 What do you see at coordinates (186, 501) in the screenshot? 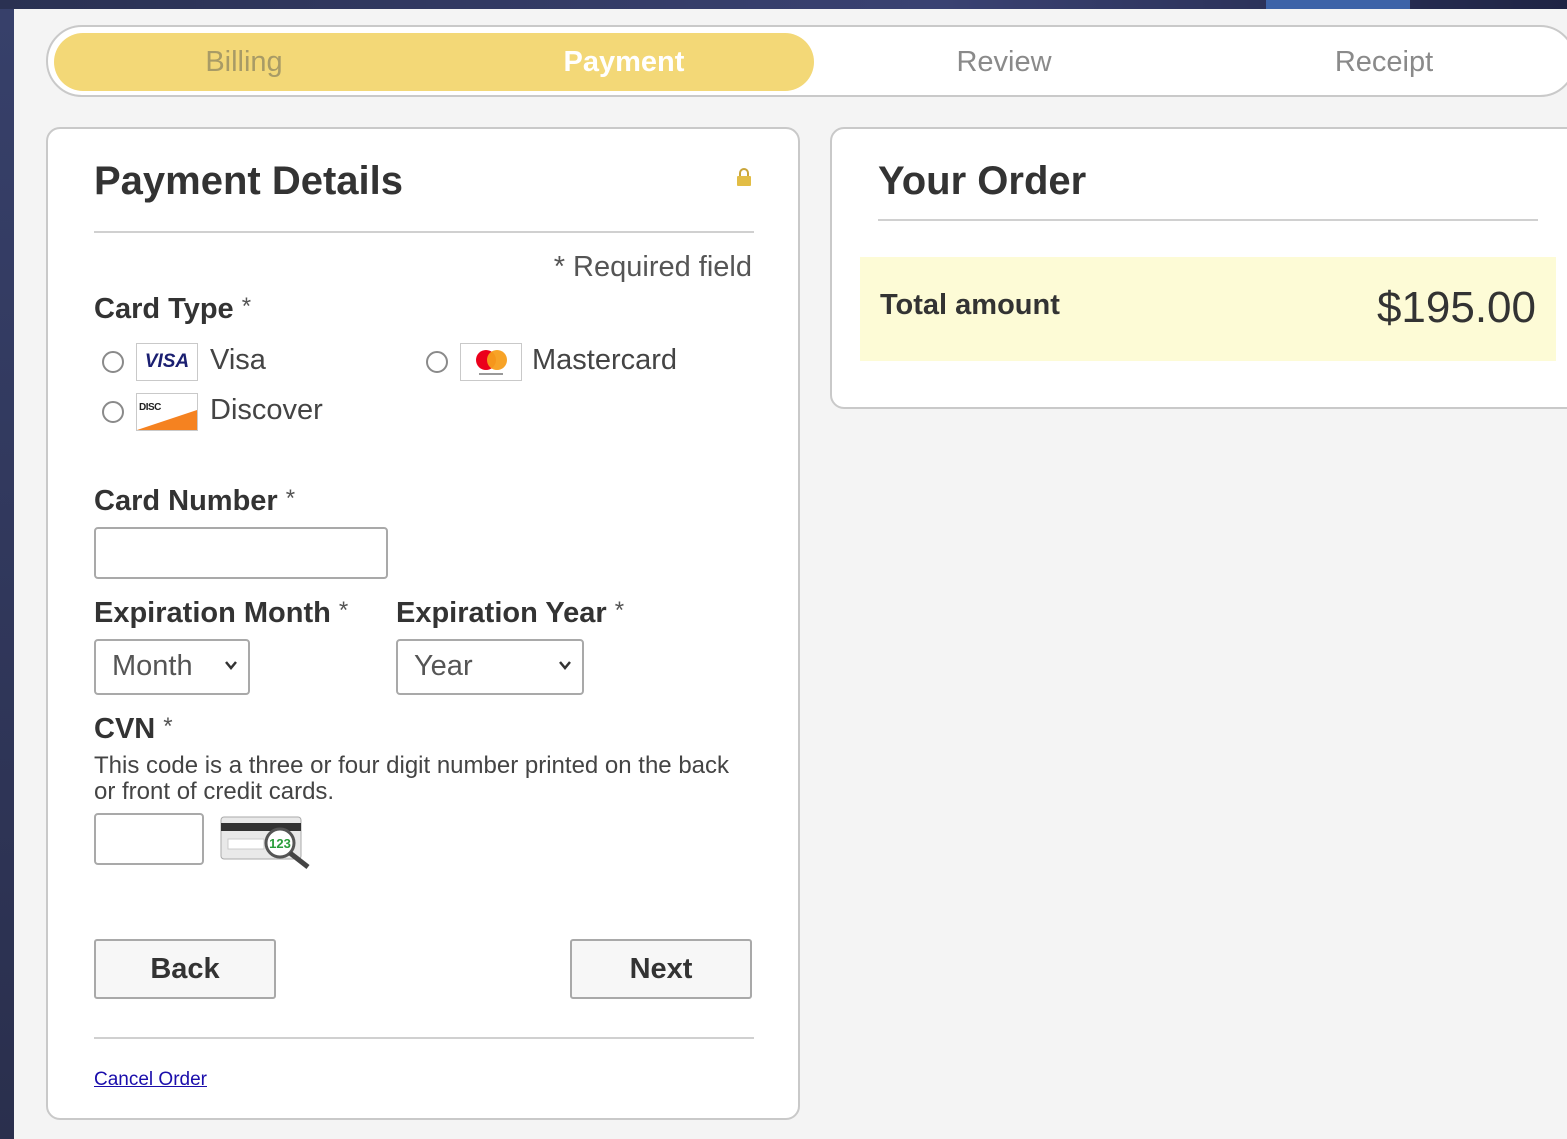
I see `card-number-text: Card Number` at bounding box center [186, 501].